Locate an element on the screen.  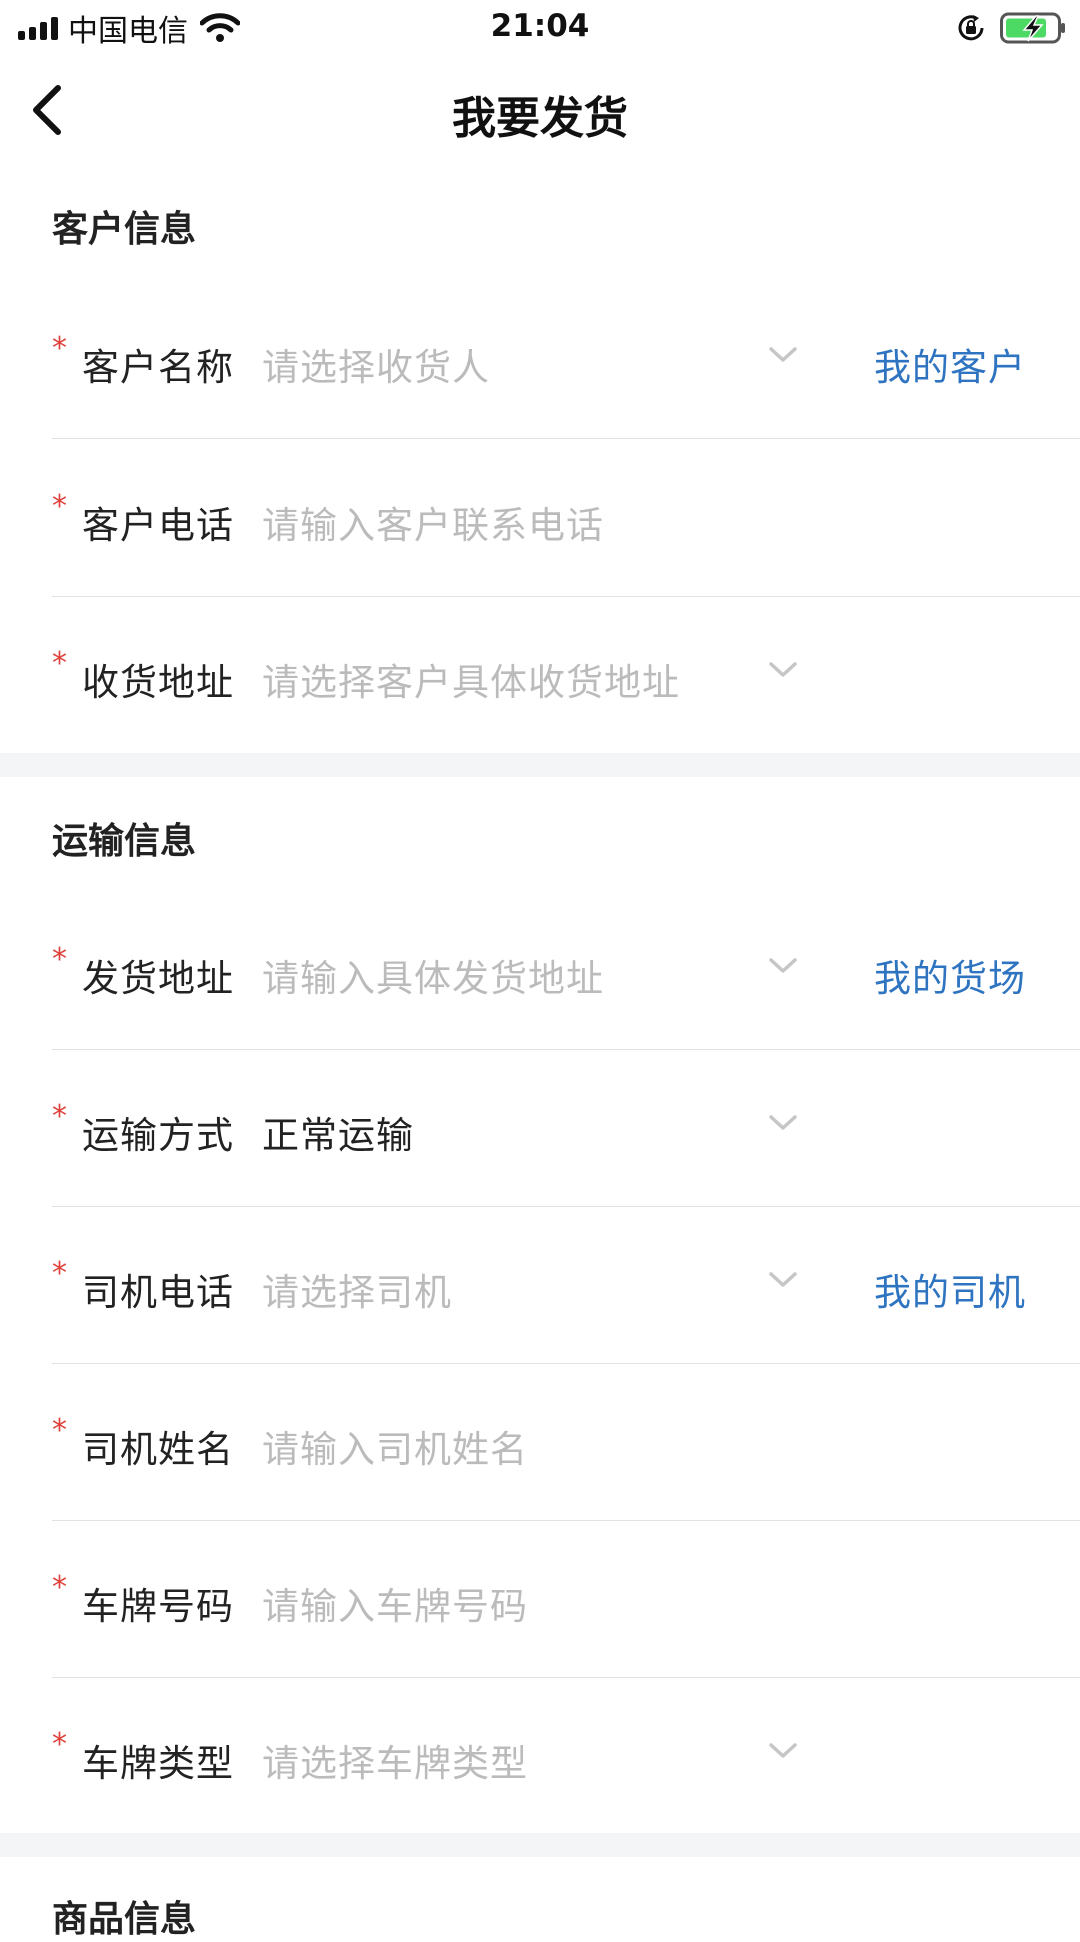
status-time: 21:04 is located at coordinates (540, 26).